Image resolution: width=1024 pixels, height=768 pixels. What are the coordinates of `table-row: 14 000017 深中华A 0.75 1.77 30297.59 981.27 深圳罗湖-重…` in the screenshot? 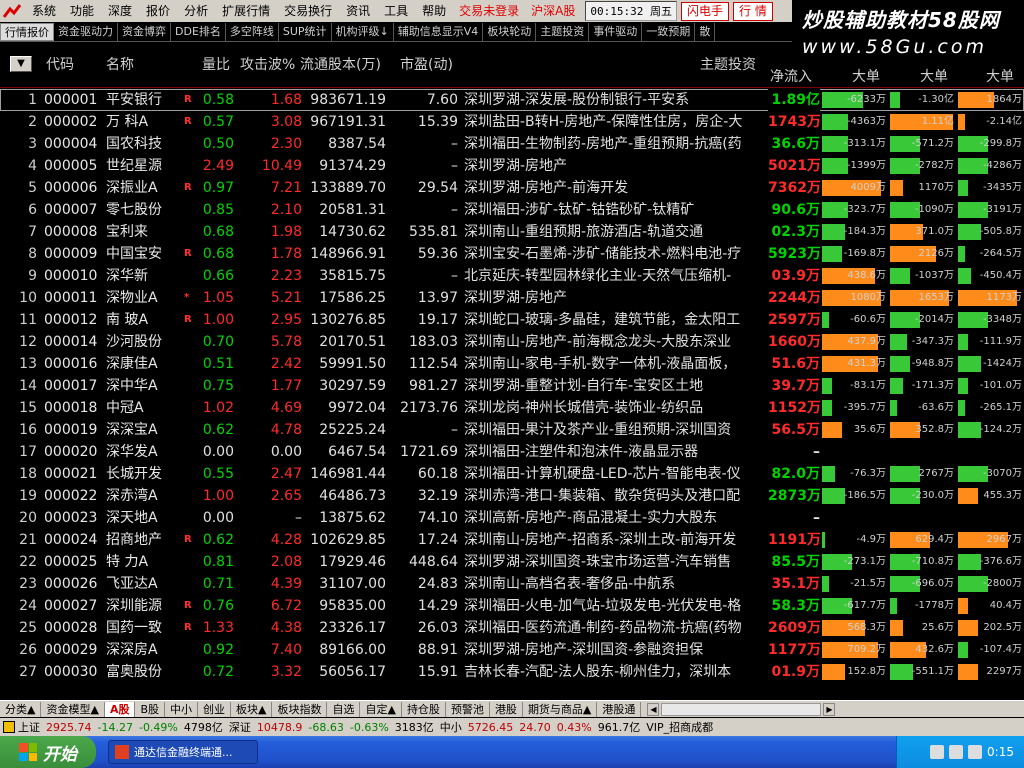 It's located at (512, 386).